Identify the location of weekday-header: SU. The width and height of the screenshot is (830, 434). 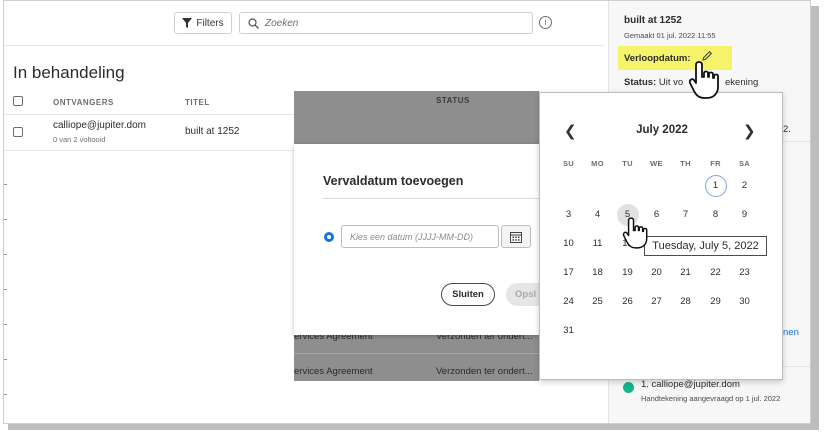
(568, 163).